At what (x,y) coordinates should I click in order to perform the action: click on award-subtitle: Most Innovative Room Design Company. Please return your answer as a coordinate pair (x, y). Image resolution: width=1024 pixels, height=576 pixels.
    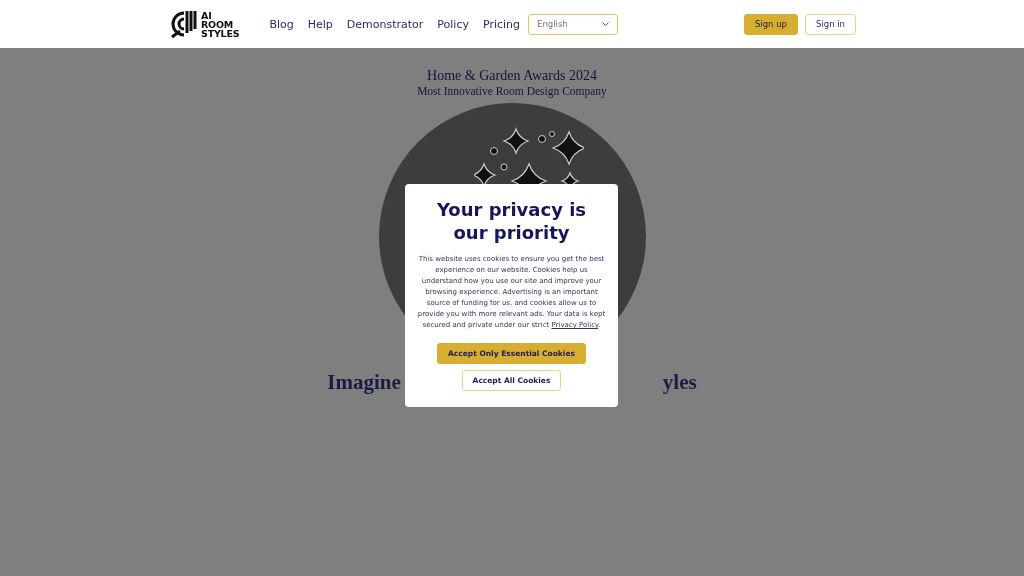
    Looking at the image, I should click on (512, 91).